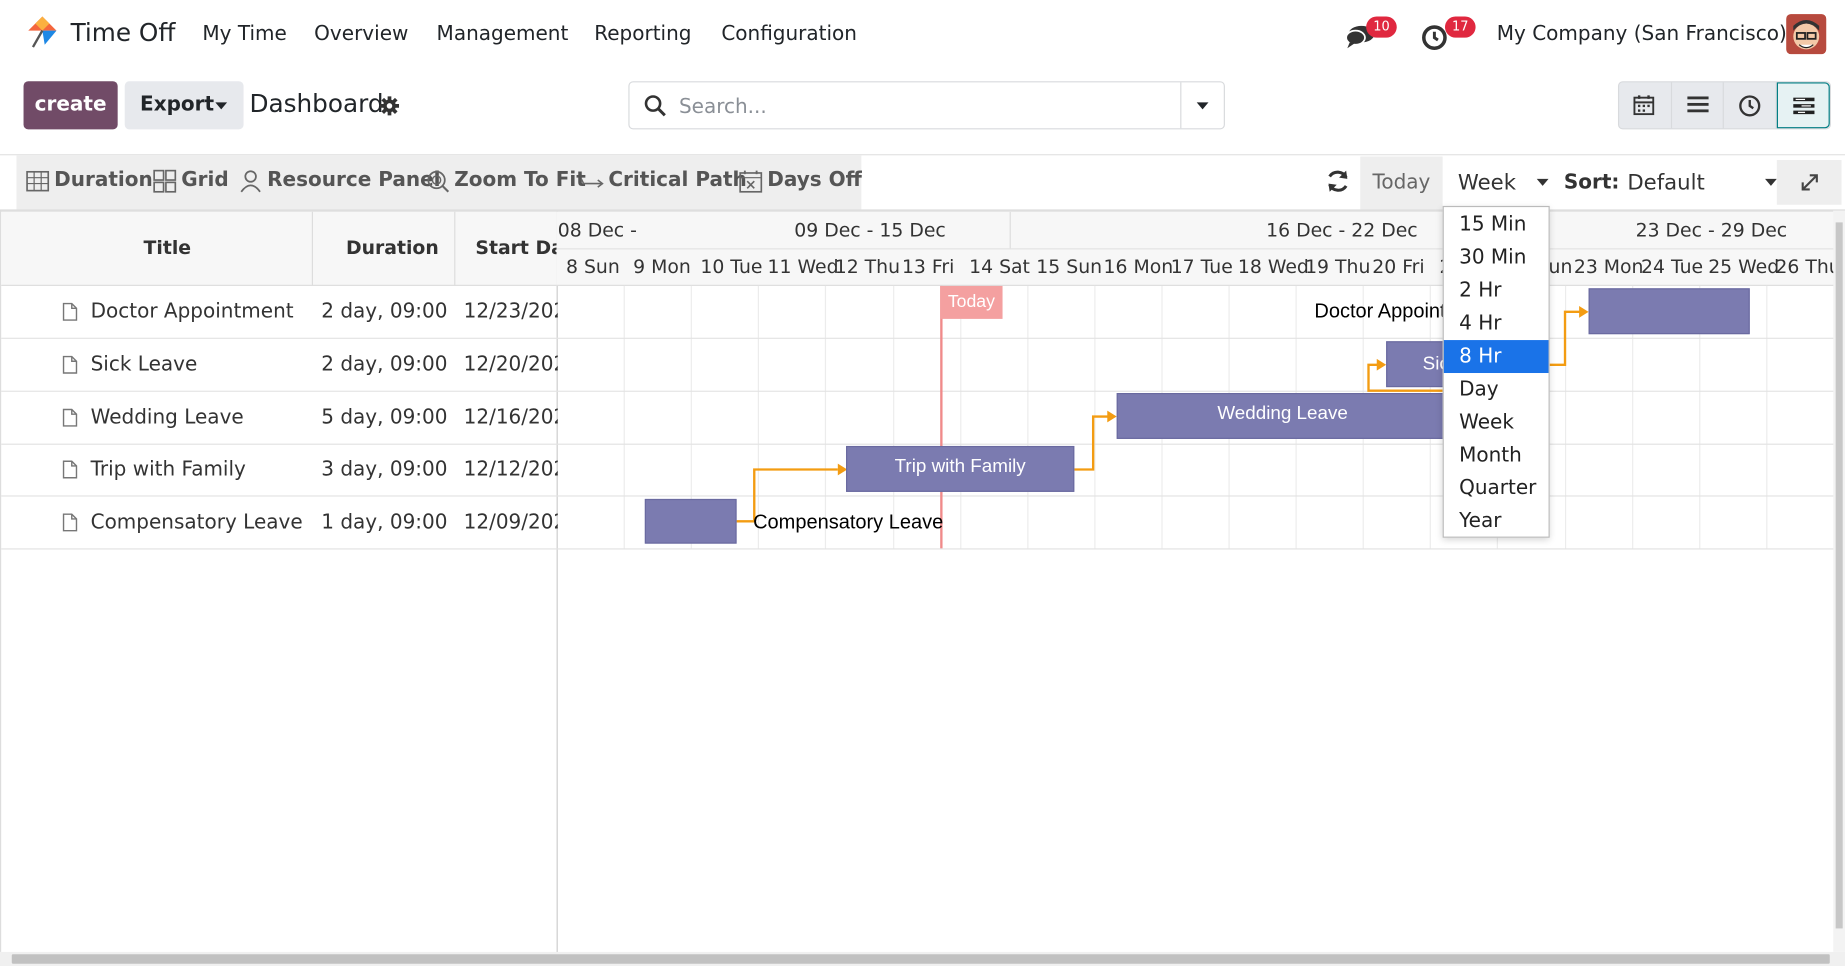  What do you see at coordinates (1282, 416) in the screenshot?
I see `task-bar-wedding-leave: Wedding Leave` at bounding box center [1282, 416].